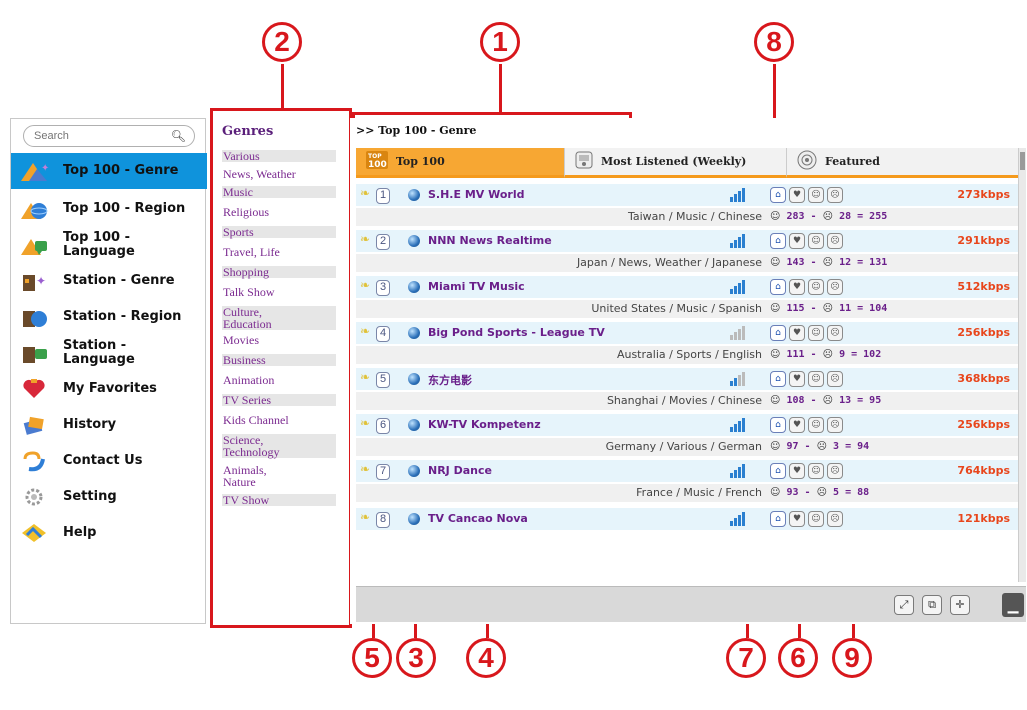  I want to click on station-name: S.H.E MV World, so click(476, 194).